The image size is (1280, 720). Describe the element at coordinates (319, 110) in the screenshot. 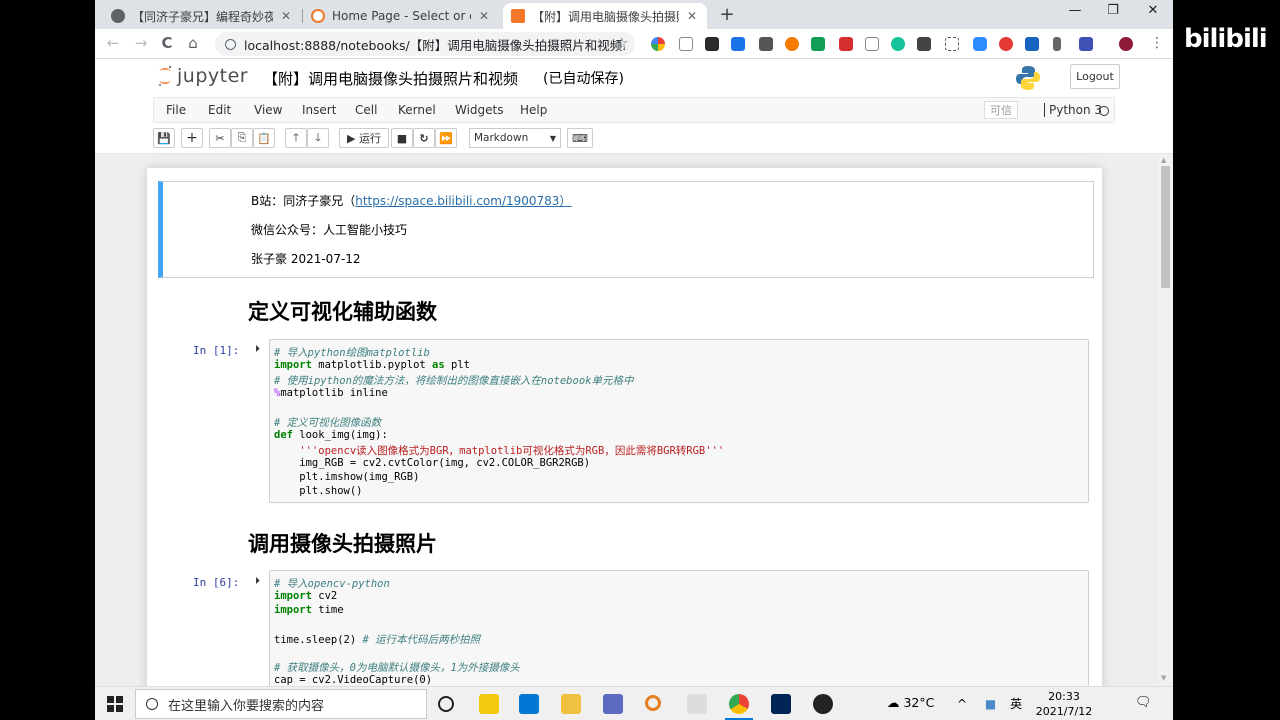

I see `menu-insert: Insert` at that location.